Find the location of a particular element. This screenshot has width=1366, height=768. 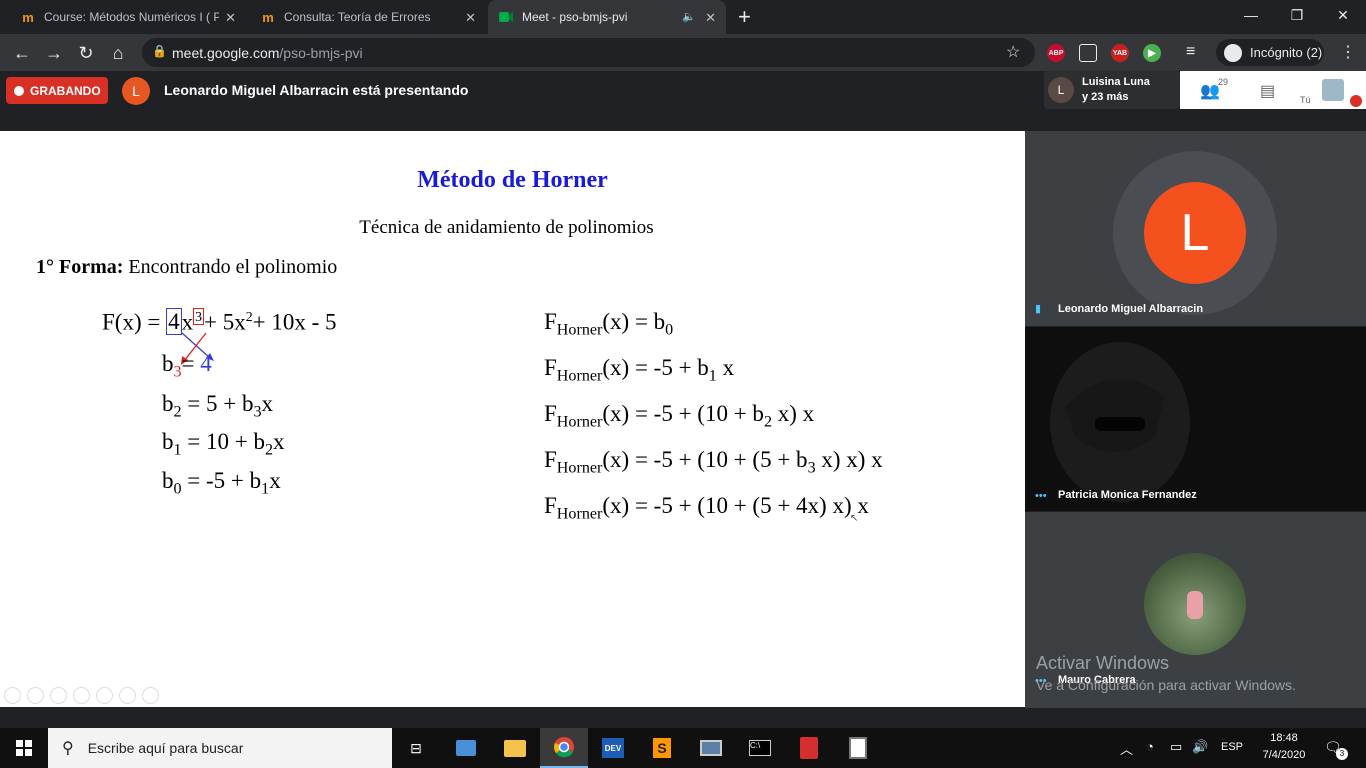

play-icon: ▶ is located at coordinates (1152, 53).